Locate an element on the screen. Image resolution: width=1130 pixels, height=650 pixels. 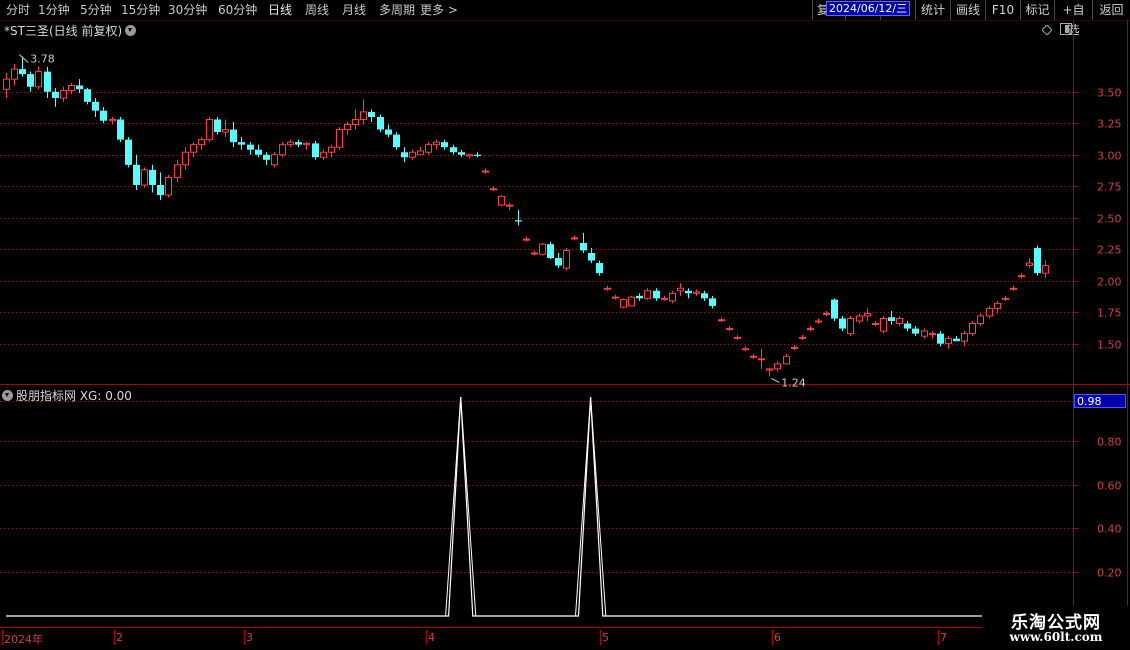
period-tab-5: 60分钟 is located at coordinates (237, 10).